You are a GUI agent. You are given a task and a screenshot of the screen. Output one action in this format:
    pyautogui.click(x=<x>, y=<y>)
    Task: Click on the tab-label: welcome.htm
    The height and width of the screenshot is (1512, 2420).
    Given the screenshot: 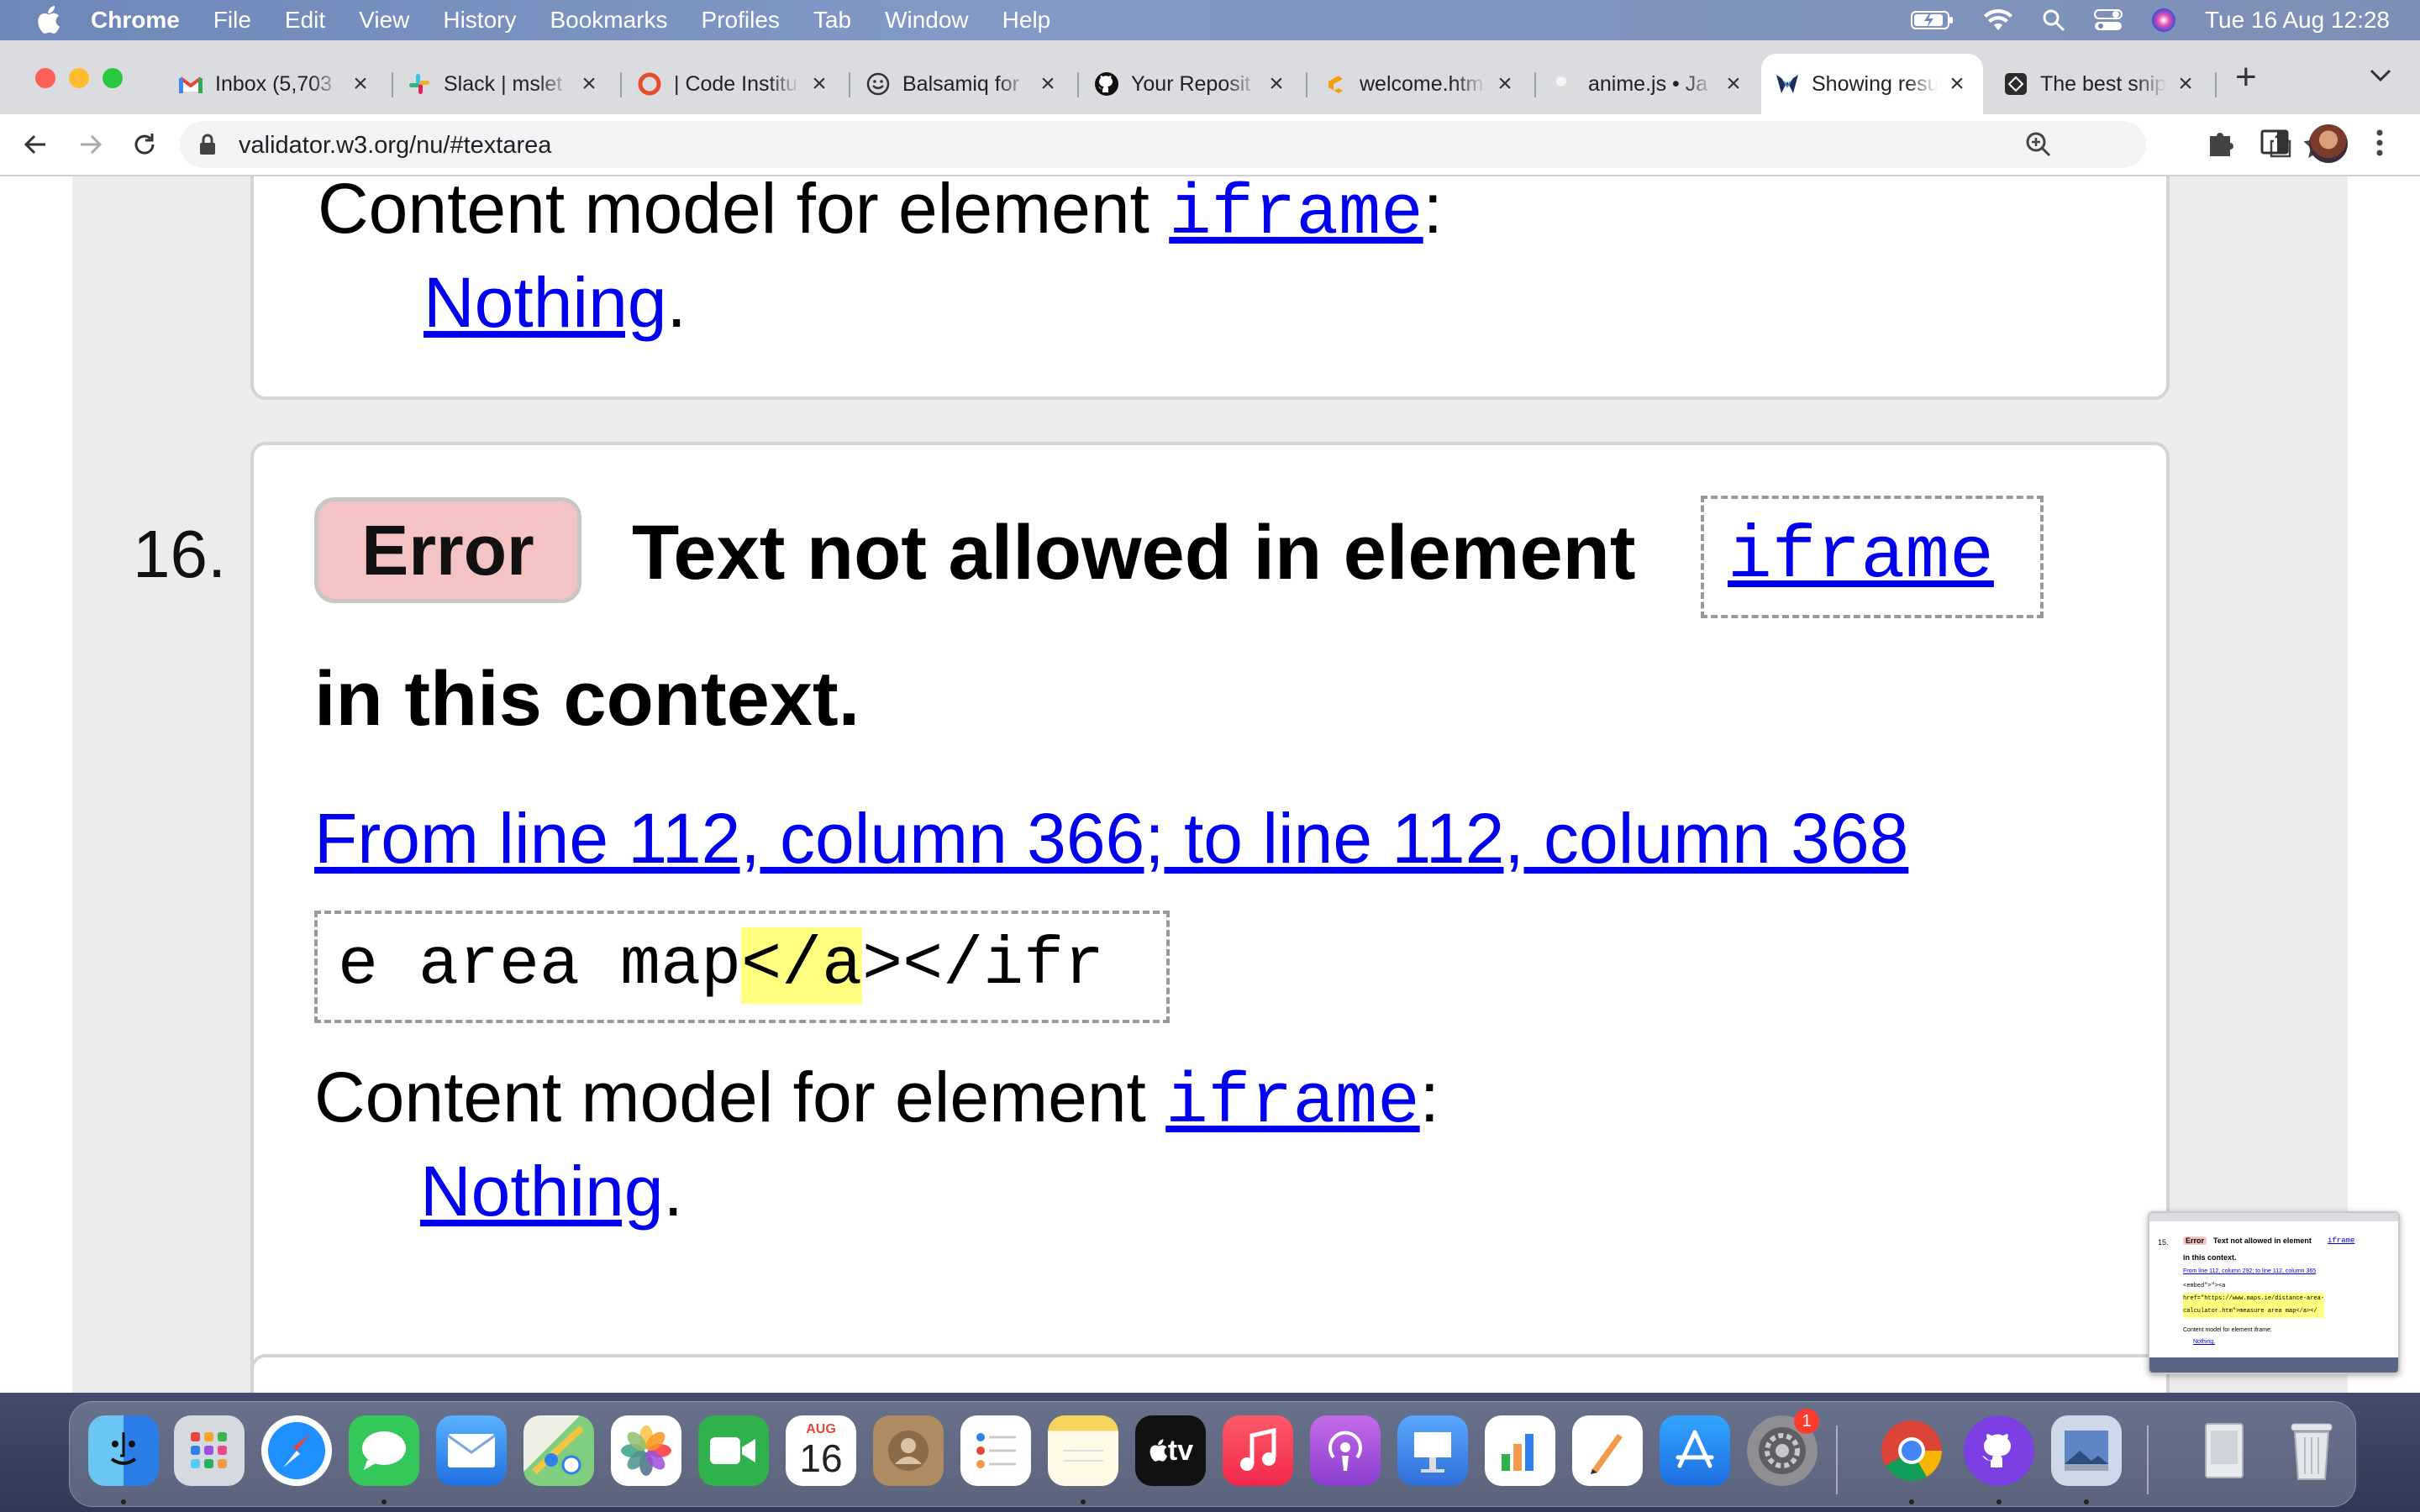 What is the action you would take?
    pyautogui.click(x=1422, y=83)
    